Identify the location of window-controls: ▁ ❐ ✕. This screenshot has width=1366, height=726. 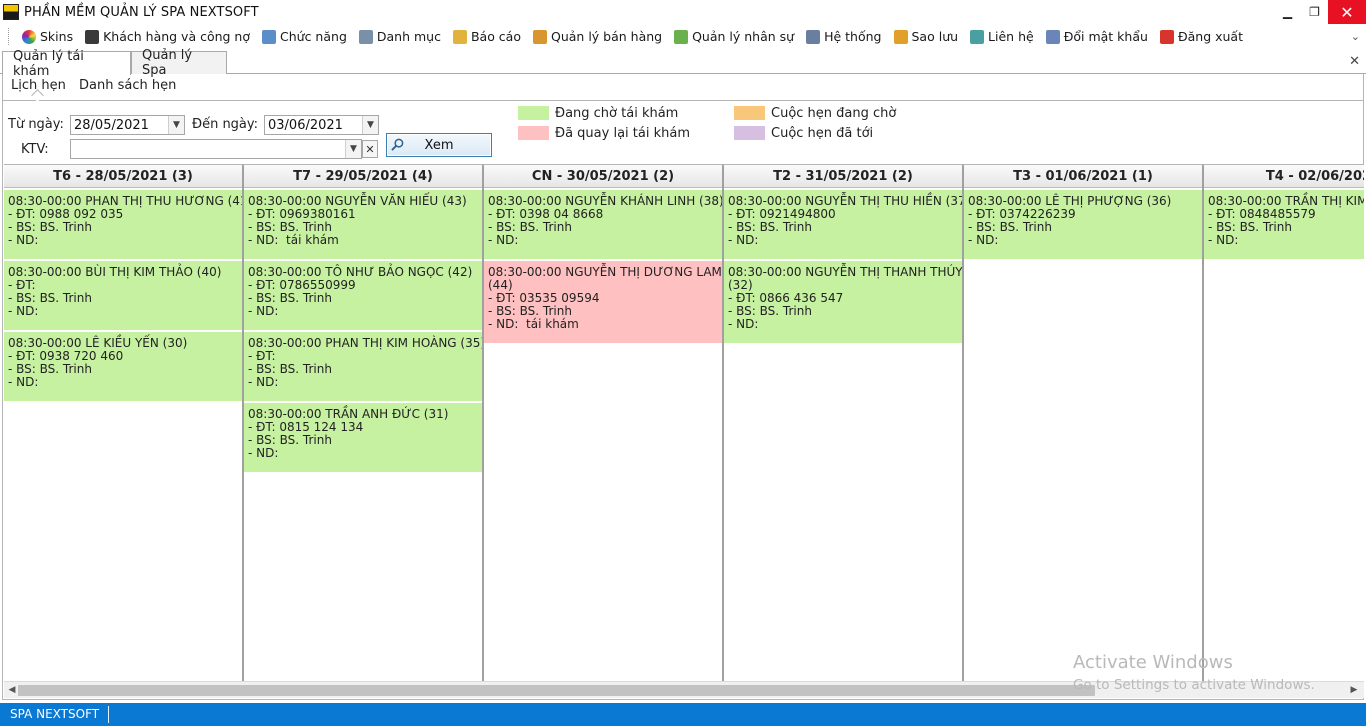
(1320, 12).